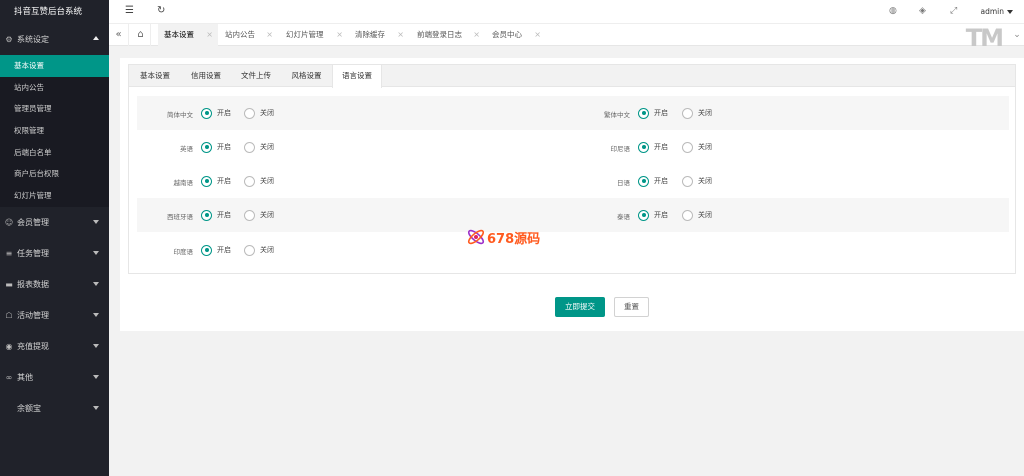 The width and height of the screenshot is (1024, 476). What do you see at coordinates (572, 76) in the screenshot?
I see `settings-tabs: 基本设置 信用设置 文件上传 风格设置 语言设置` at bounding box center [572, 76].